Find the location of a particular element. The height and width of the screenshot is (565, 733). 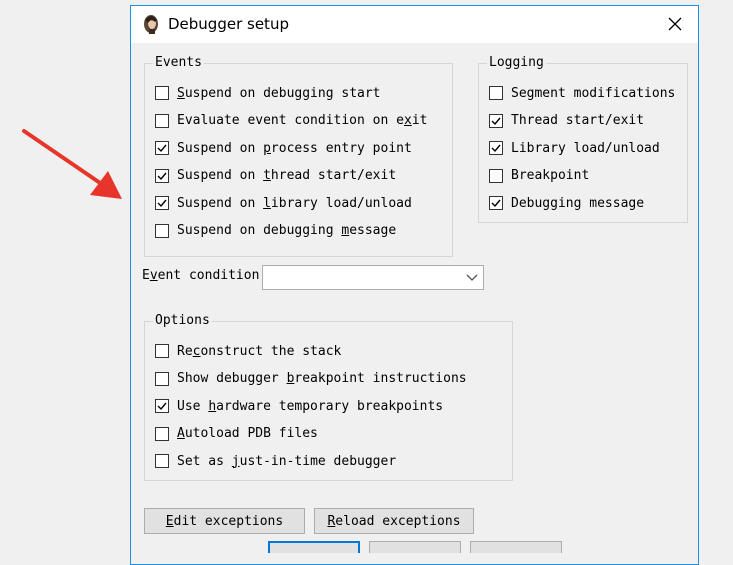

help-button is located at coordinates (516, 547).